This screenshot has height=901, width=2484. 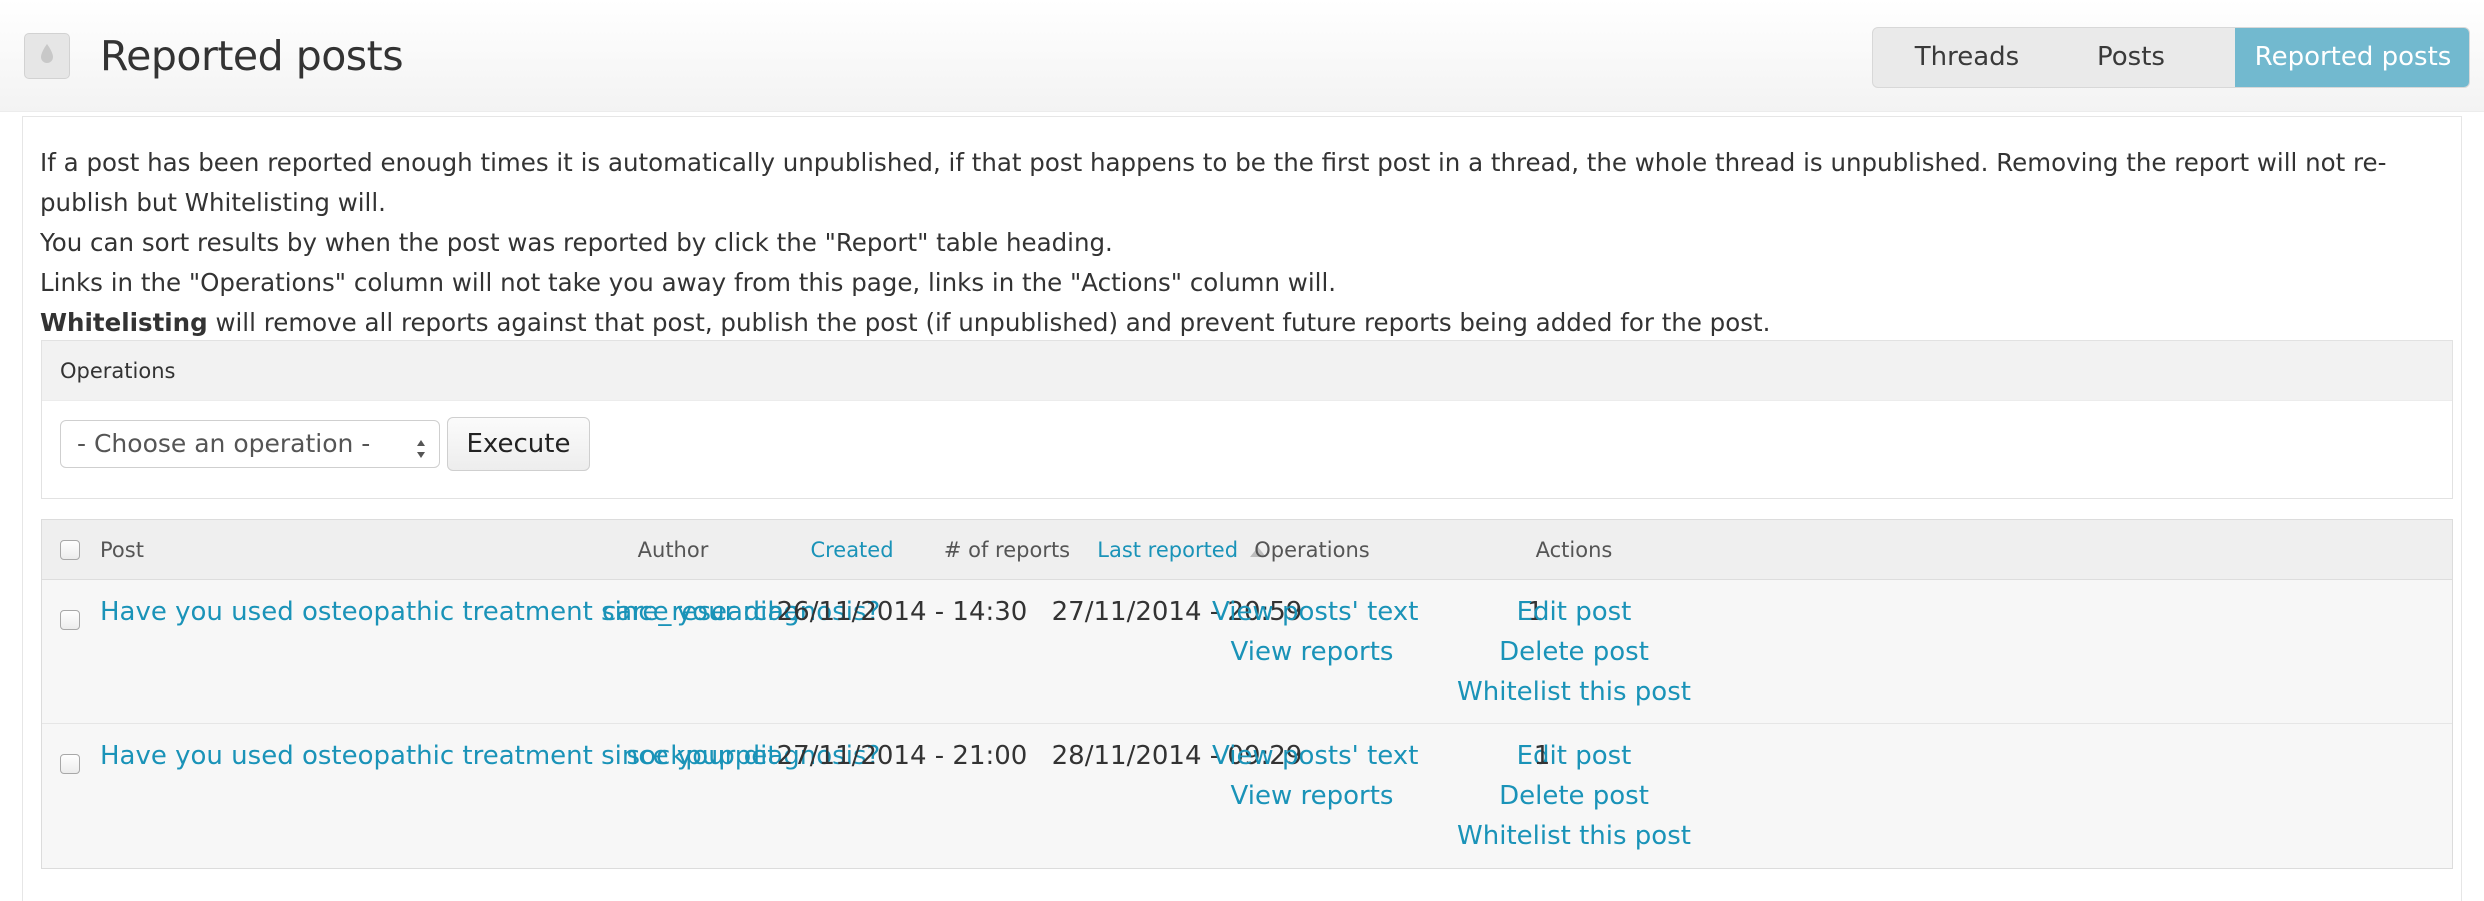 I want to click on operation-select: - Choose an operation -, so click(x=250, y=444).